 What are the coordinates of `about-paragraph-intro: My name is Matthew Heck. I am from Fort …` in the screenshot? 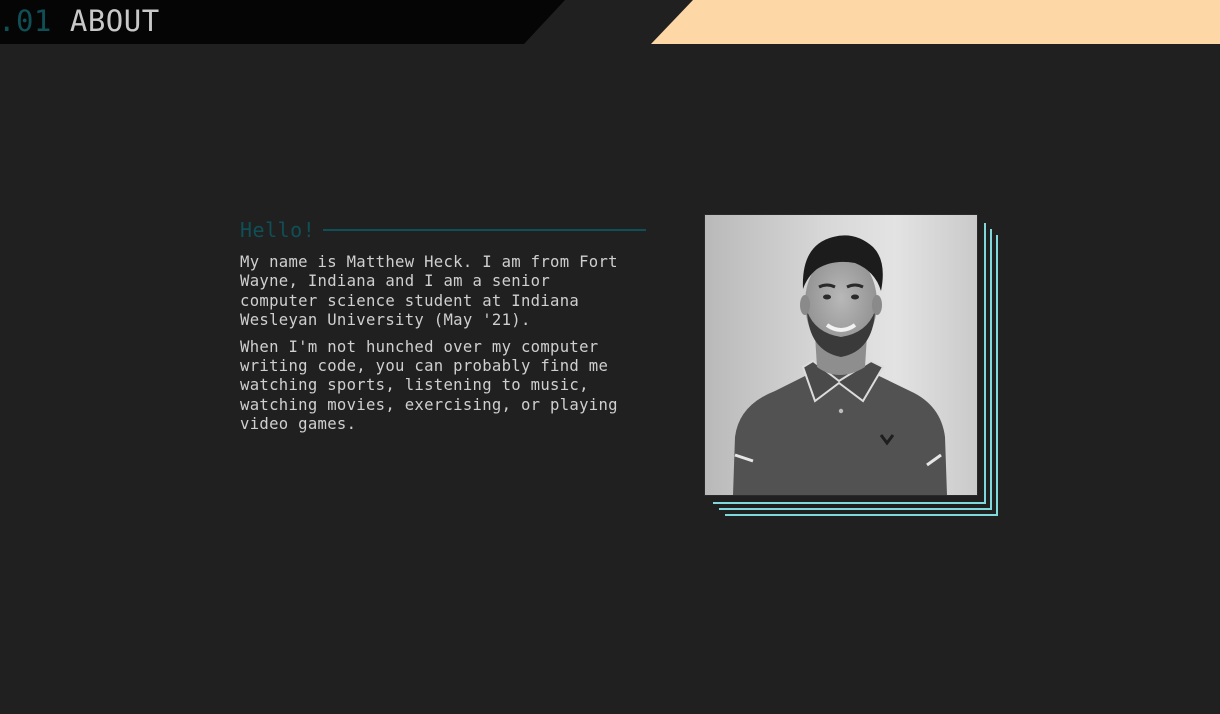 It's located at (443, 292).